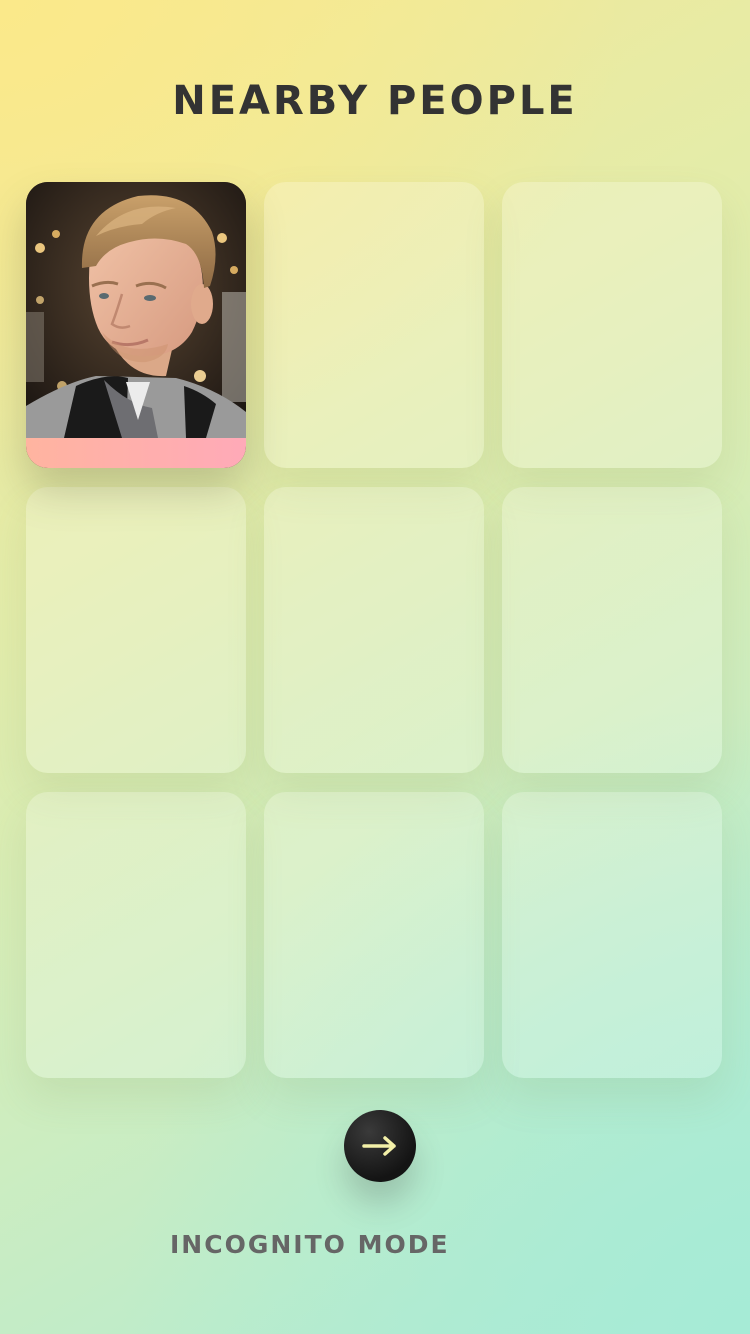 Image resolution: width=750 pixels, height=1334 pixels. I want to click on profile-photo, so click(136, 310).